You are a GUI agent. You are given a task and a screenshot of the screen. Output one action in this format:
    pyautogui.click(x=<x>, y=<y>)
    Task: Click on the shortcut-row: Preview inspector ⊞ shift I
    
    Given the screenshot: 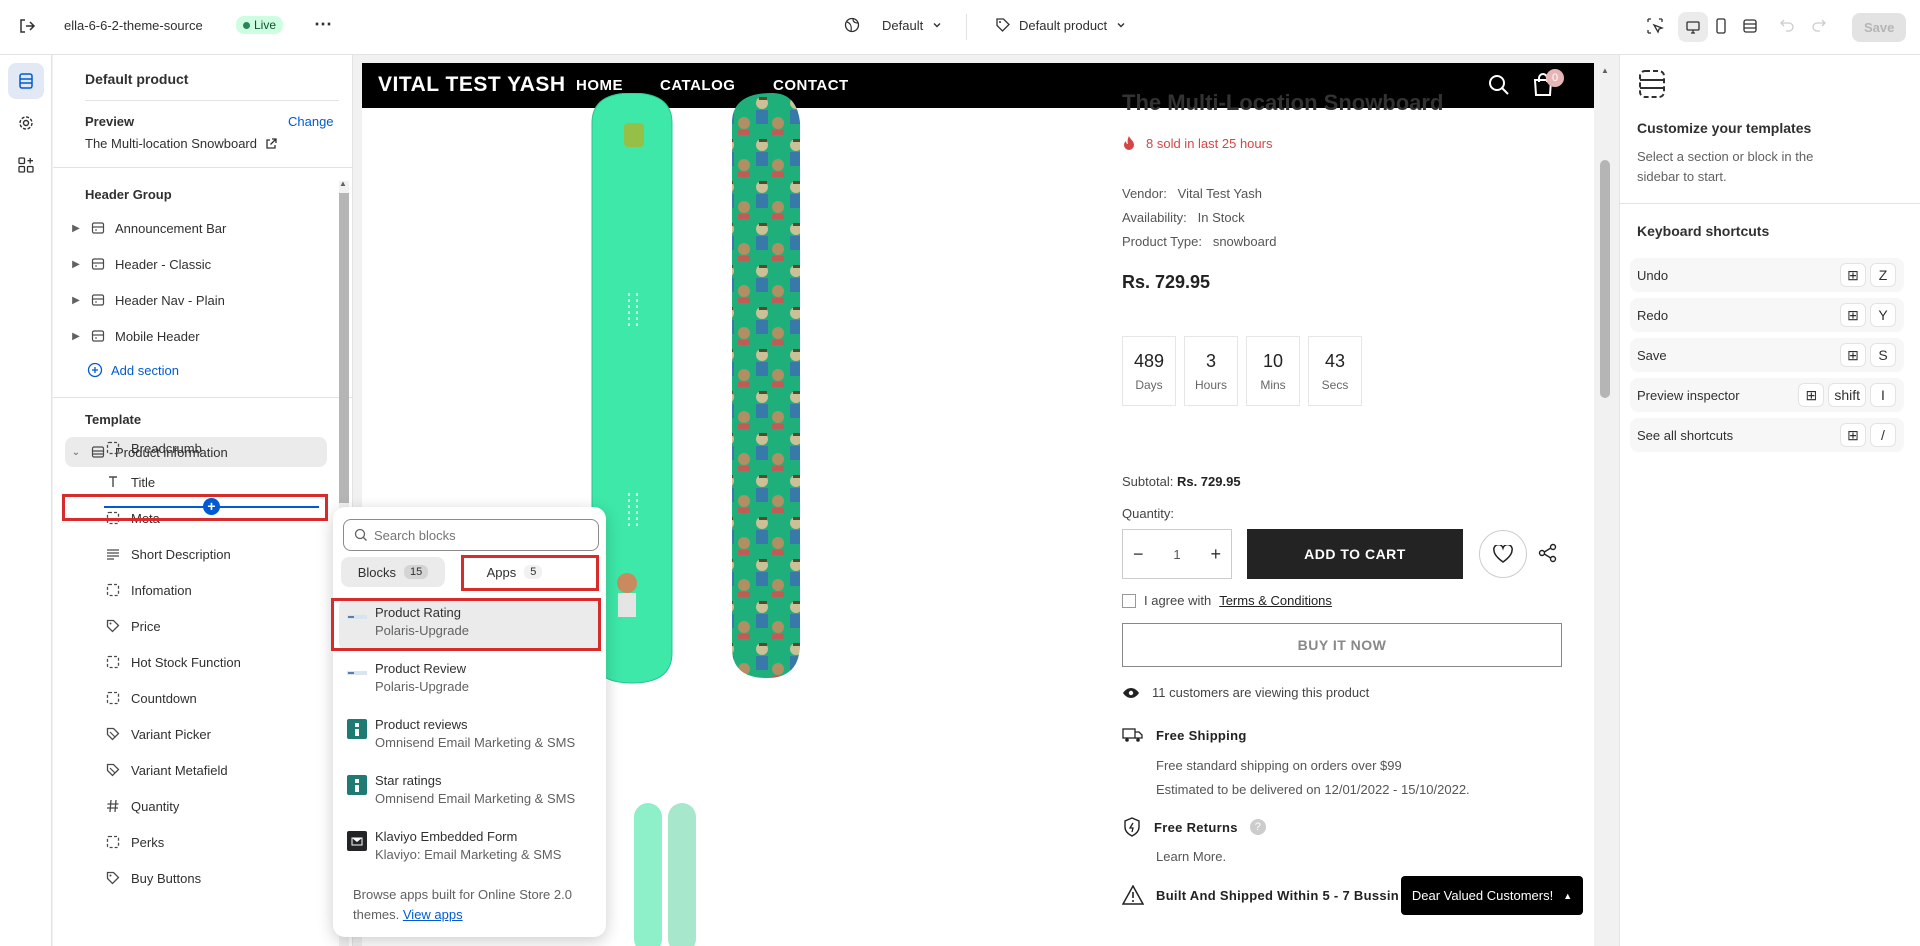 What is the action you would take?
    pyautogui.click(x=1767, y=395)
    